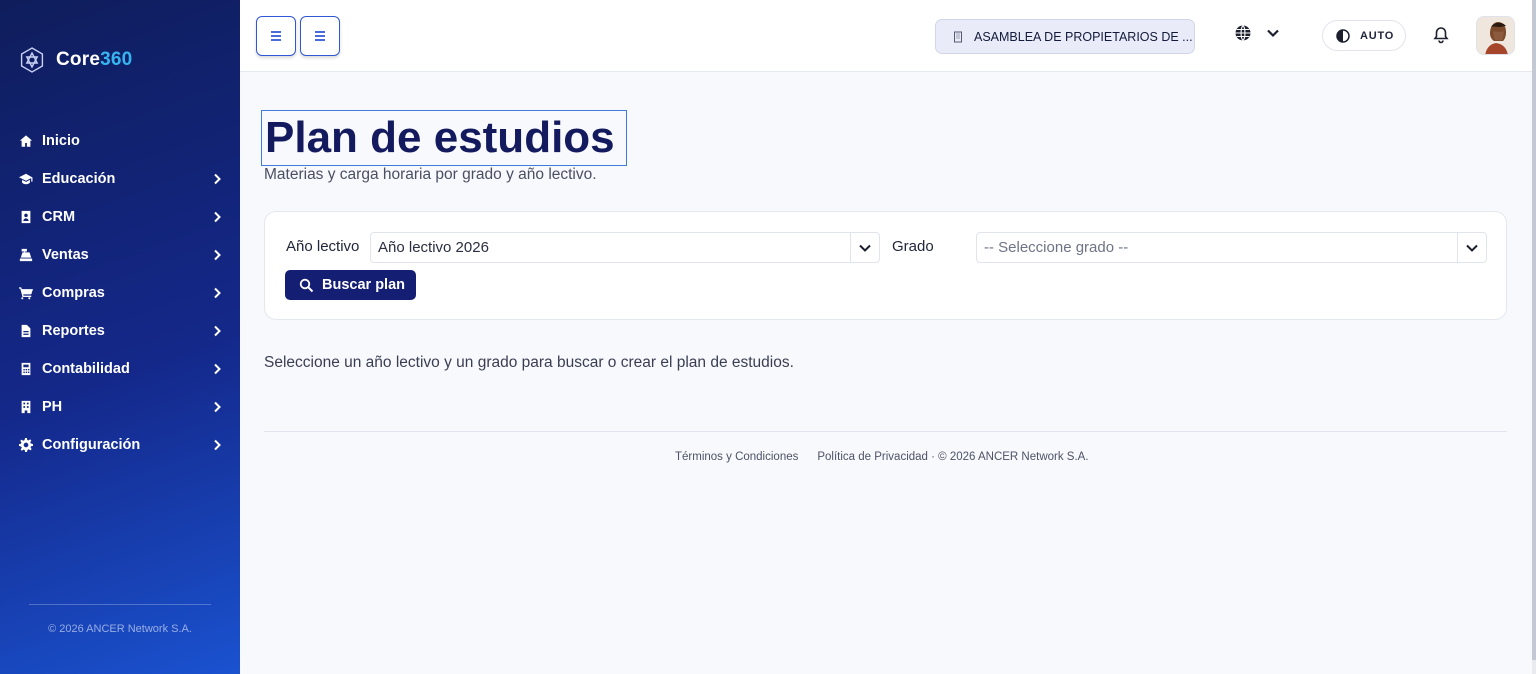 The image size is (1536, 674). I want to click on footer-spacer, so click(807, 457).